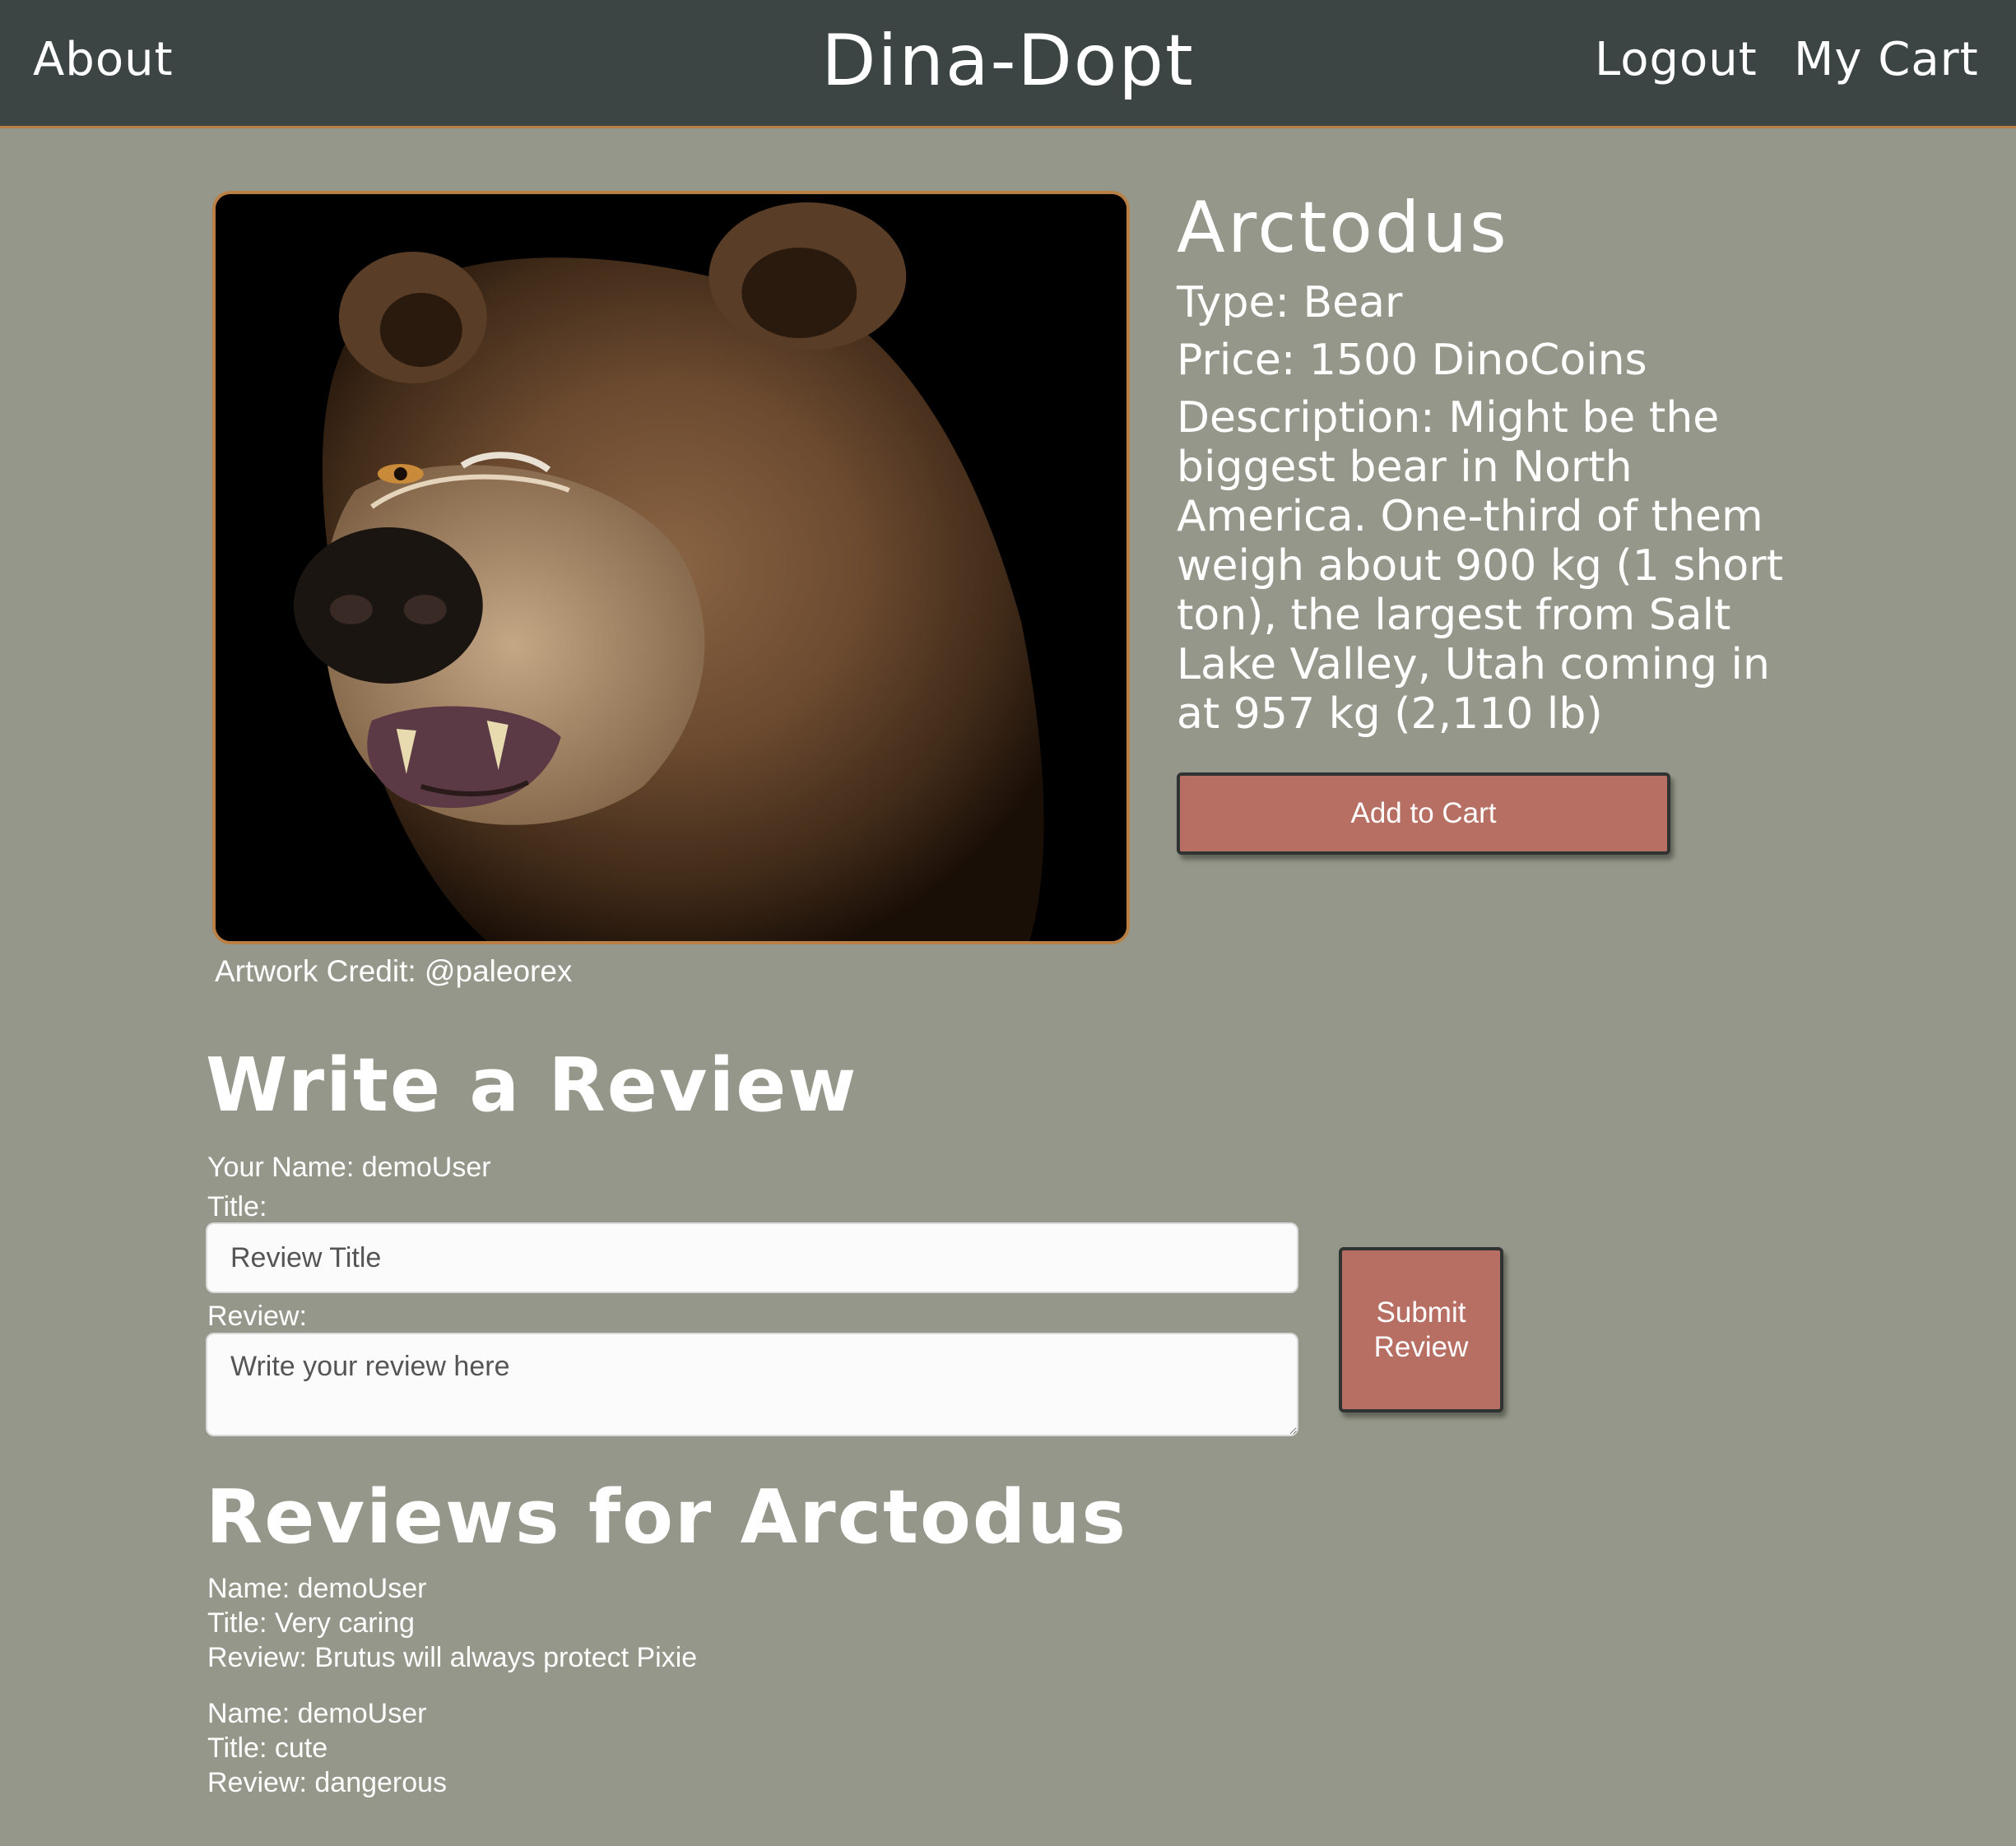 This screenshot has height=1846, width=2016. I want to click on nav-cart-link: My Cart, so click(1886, 59).